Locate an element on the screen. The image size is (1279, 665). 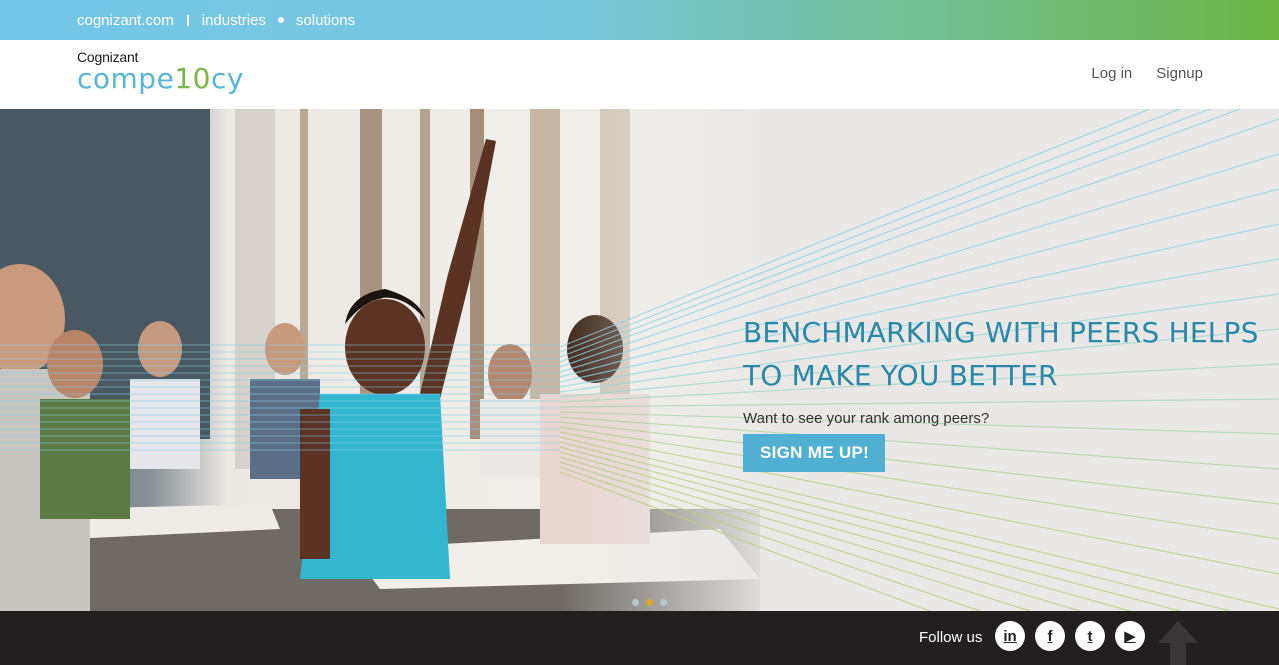
solutions-link: solutions is located at coordinates (325, 20).